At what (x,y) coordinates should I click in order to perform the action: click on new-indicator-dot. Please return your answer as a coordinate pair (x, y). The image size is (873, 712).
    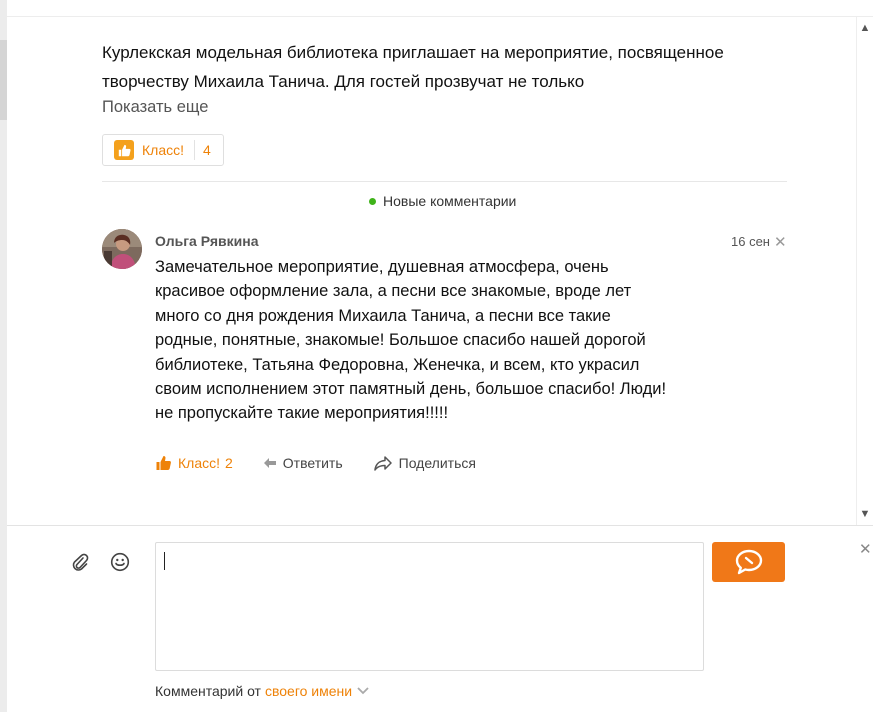
    Looking at the image, I should click on (372, 201).